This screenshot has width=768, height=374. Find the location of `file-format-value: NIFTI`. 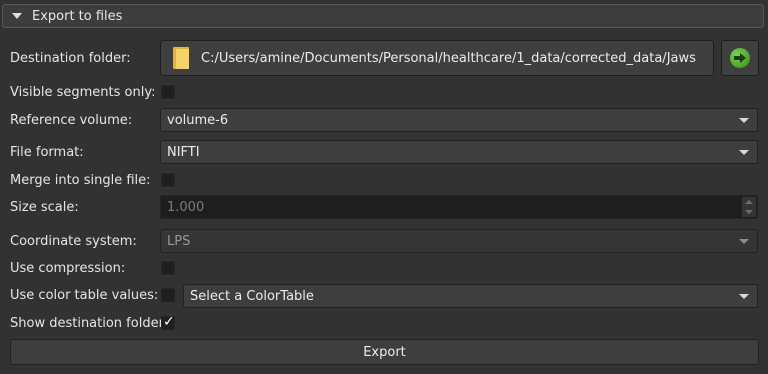

file-format-value: NIFTI is located at coordinates (183, 152).